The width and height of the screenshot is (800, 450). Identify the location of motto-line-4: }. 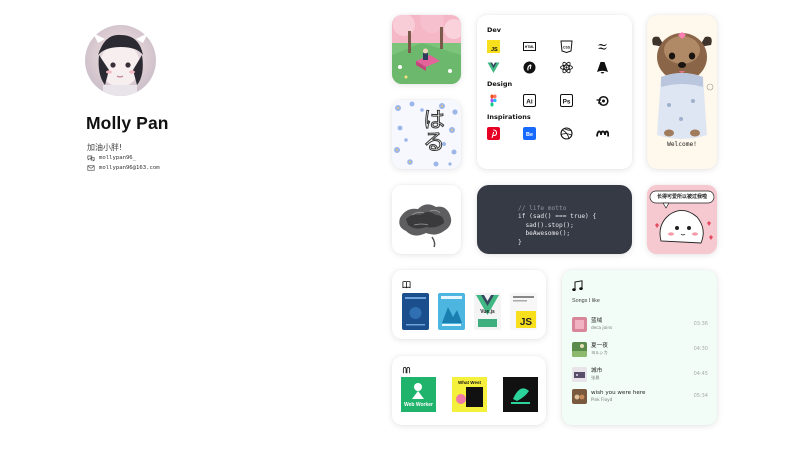
(520, 242).